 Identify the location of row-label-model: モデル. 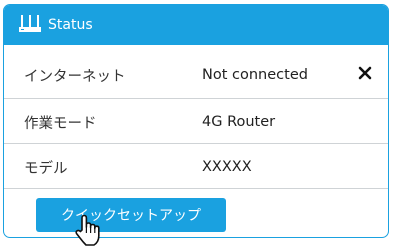
(46, 168).